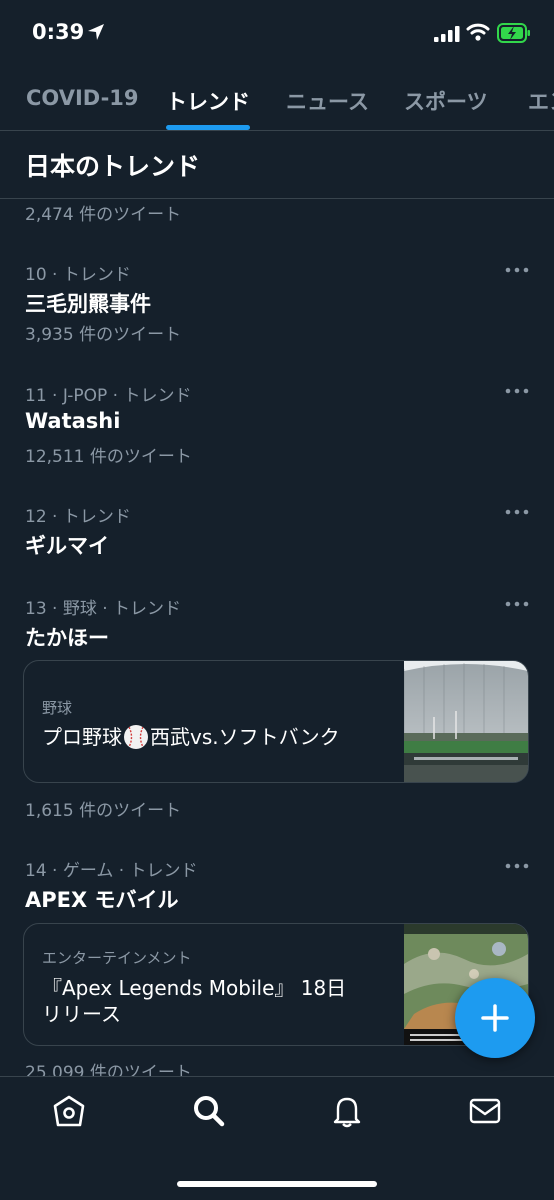  Describe the element at coordinates (541, 101) in the screenshot. I see `tab-entertainment: エン` at that location.